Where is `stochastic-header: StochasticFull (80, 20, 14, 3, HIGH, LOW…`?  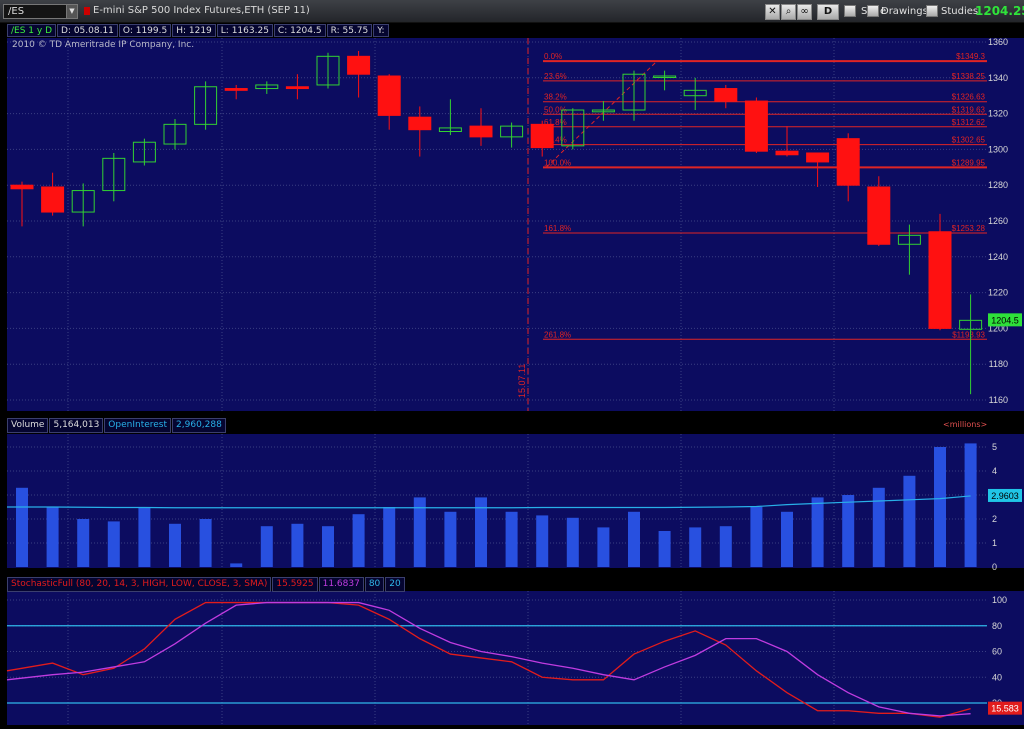
stochastic-header: StochasticFull (80, 20, 14, 3, HIGH, LOW… is located at coordinates (206, 584).